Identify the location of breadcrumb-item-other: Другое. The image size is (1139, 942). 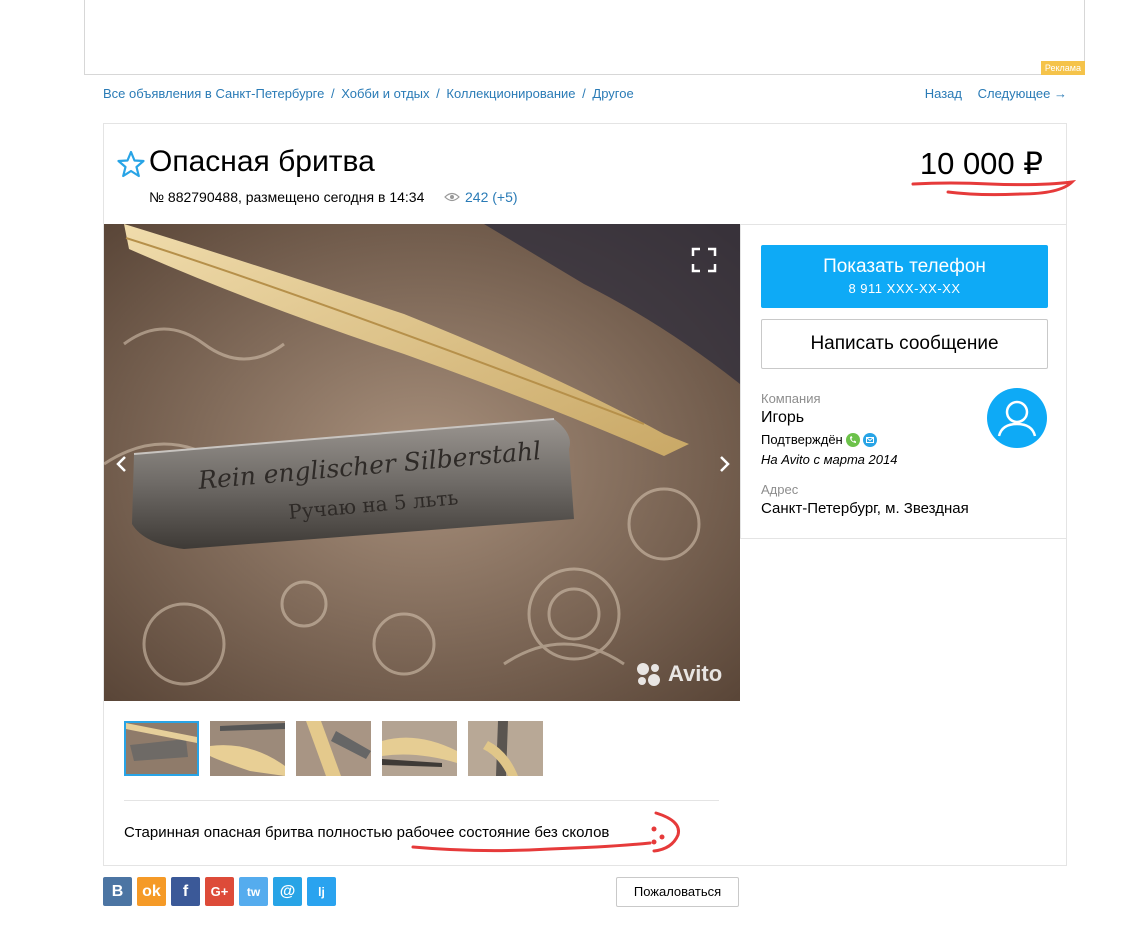
(612, 93).